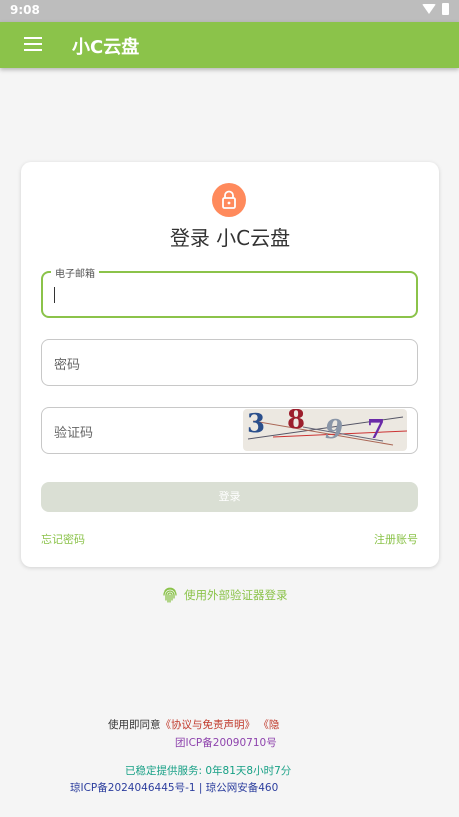  What do you see at coordinates (256, 424) in the screenshot?
I see `captcha-char: 3` at bounding box center [256, 424].